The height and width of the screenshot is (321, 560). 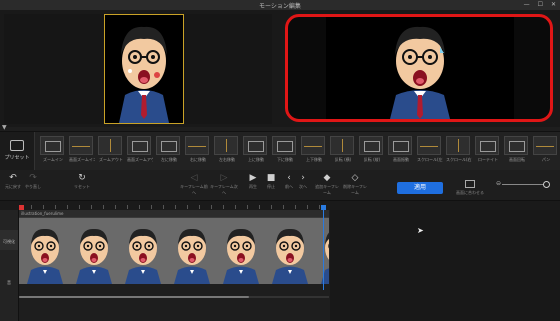 I want to click on preset-item: スクロール(左), so click(x=430, y=151).